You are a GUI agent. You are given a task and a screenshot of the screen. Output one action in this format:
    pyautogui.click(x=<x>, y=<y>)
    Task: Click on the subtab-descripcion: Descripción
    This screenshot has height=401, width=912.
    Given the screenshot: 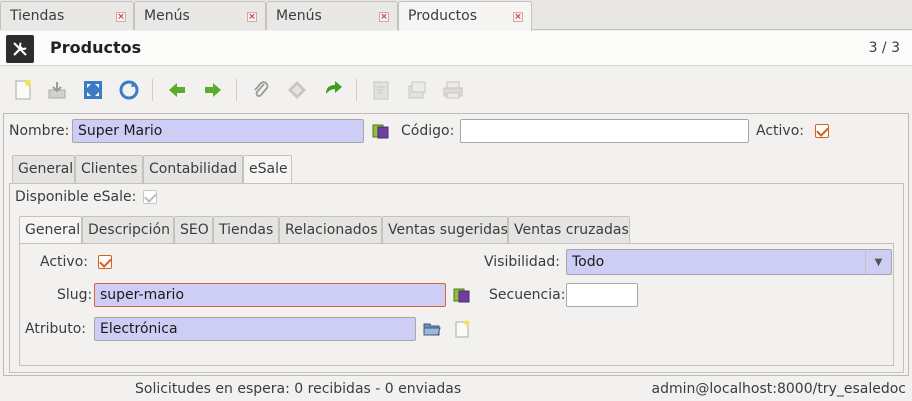 What is the action you would take?
    pyautogui.click(x=128, y=230)
    